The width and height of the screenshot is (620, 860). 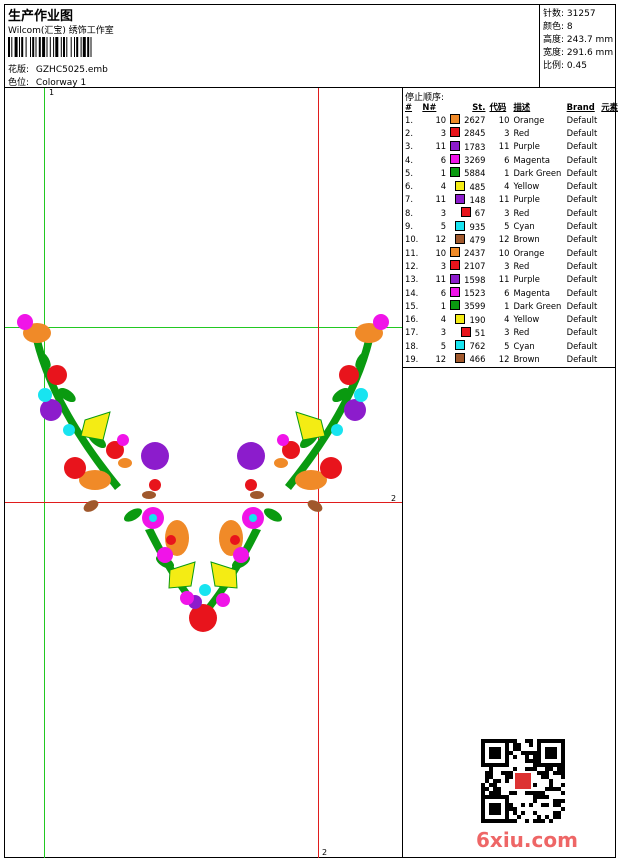 I want to click on col-header: St., so click(x=479, y=107).